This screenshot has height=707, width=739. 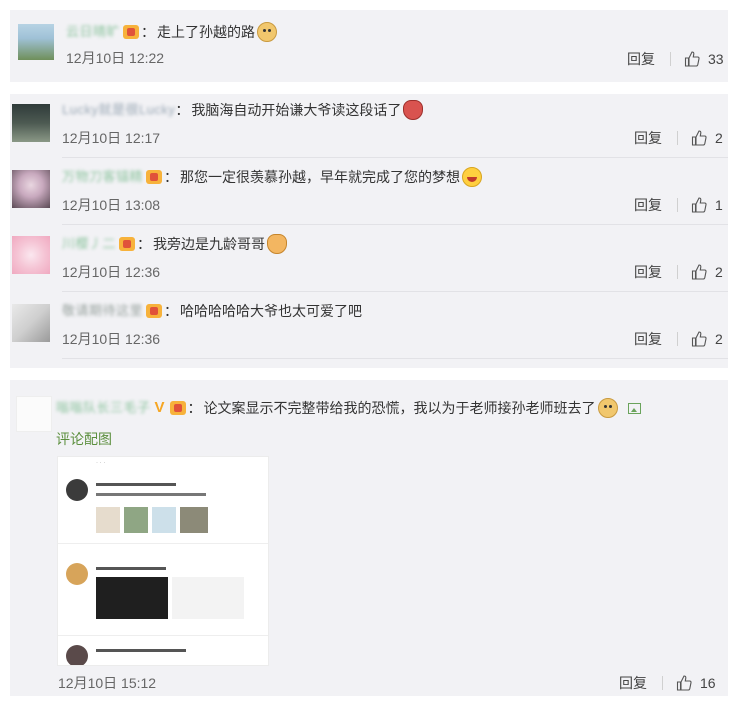 I want to click on face-icon, so click(x=413, y=110).